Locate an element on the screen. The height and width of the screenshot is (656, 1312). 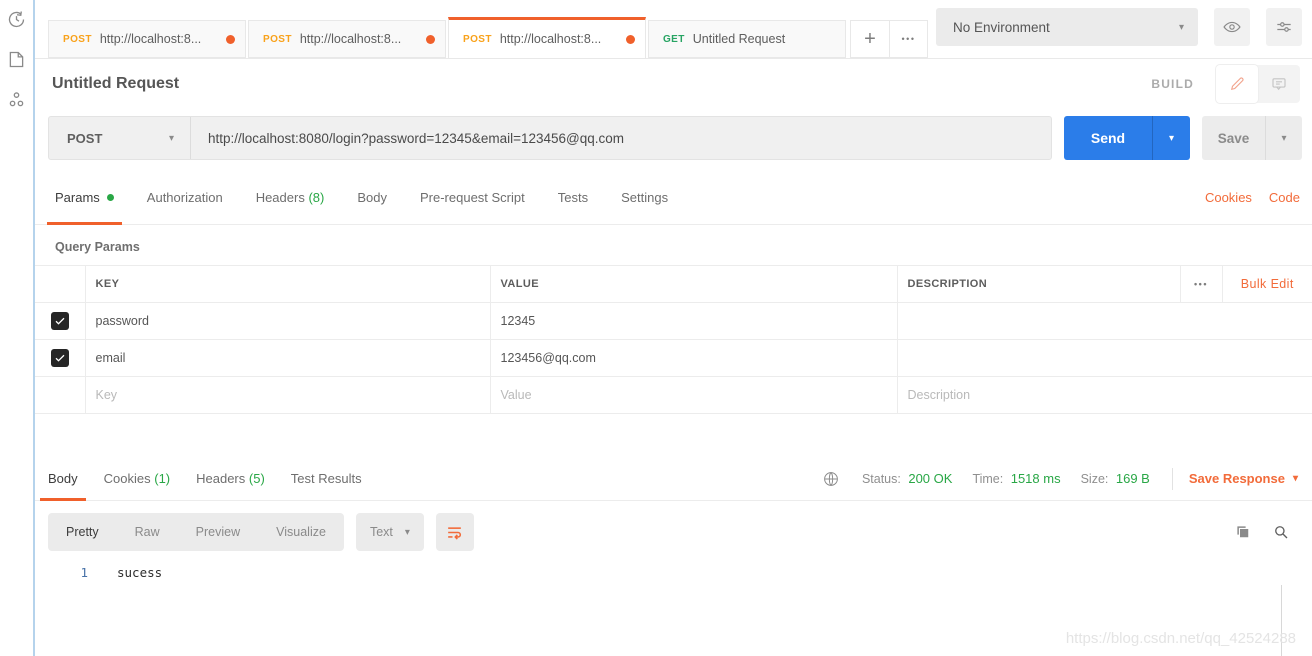
tab-body: Body is located at coordinates (372, 197).